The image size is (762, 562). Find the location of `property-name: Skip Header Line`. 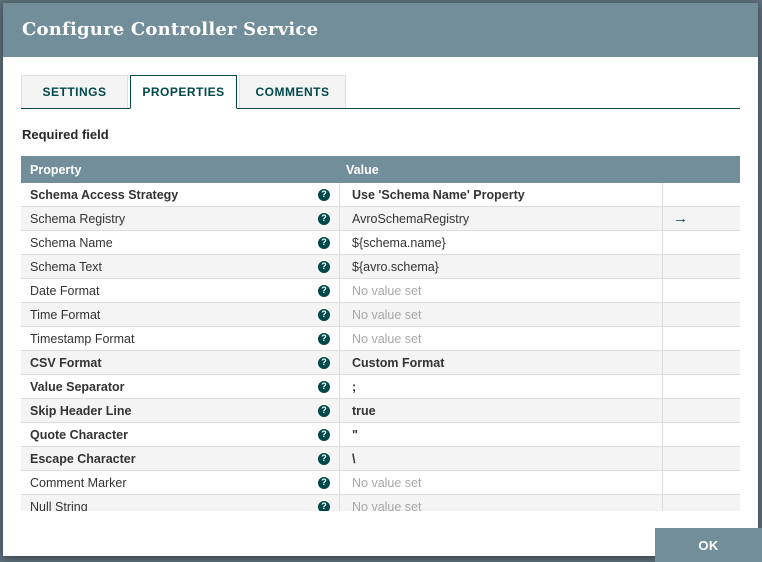

property-name: Skip Header Line is located at coordinates (81, 410).